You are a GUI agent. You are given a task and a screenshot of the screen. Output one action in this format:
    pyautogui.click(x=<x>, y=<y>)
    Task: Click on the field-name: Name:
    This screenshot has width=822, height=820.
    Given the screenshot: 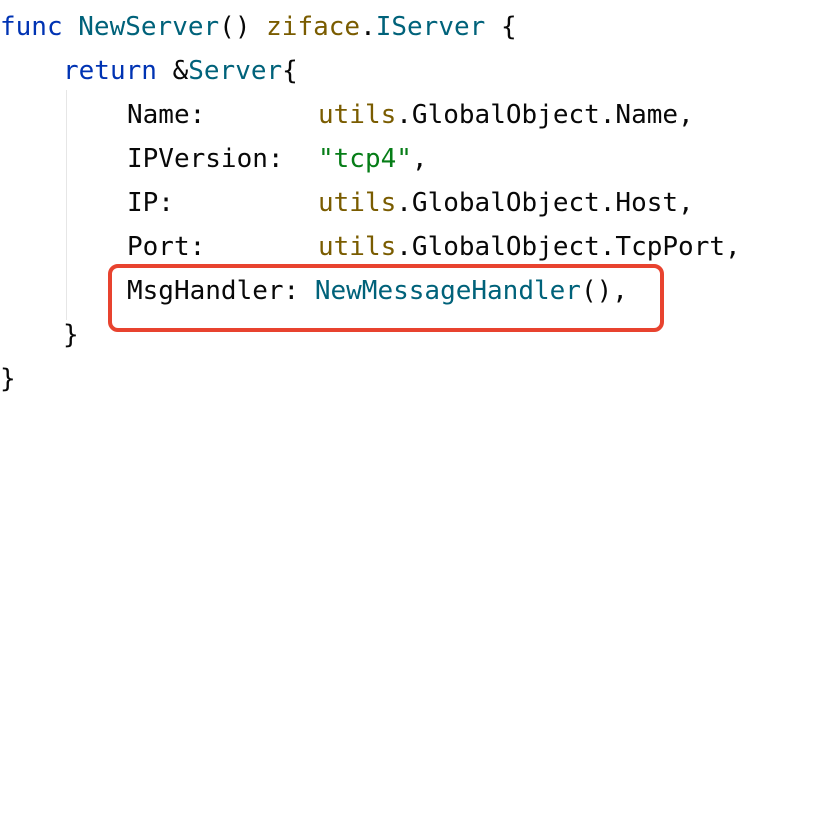 What is the action you would take?
    pyautogui.click(x=166, y=115)
    